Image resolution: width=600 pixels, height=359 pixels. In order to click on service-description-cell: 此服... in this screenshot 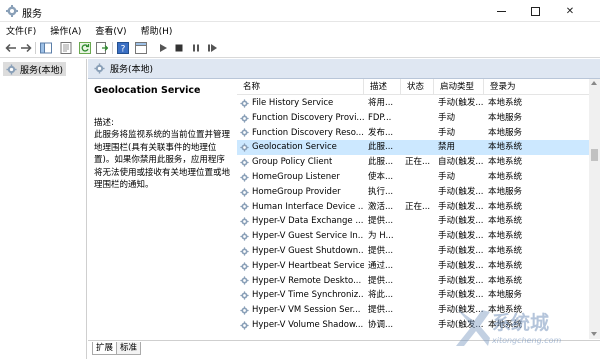, I will do `click(381, 162)`.